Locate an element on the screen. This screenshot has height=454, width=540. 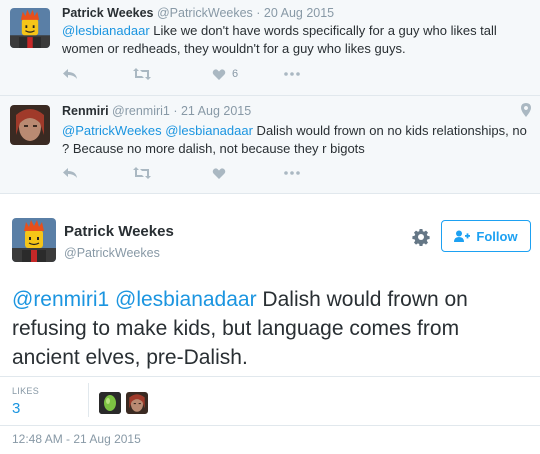
like-button: 6 is located at coordinates (225, 74).